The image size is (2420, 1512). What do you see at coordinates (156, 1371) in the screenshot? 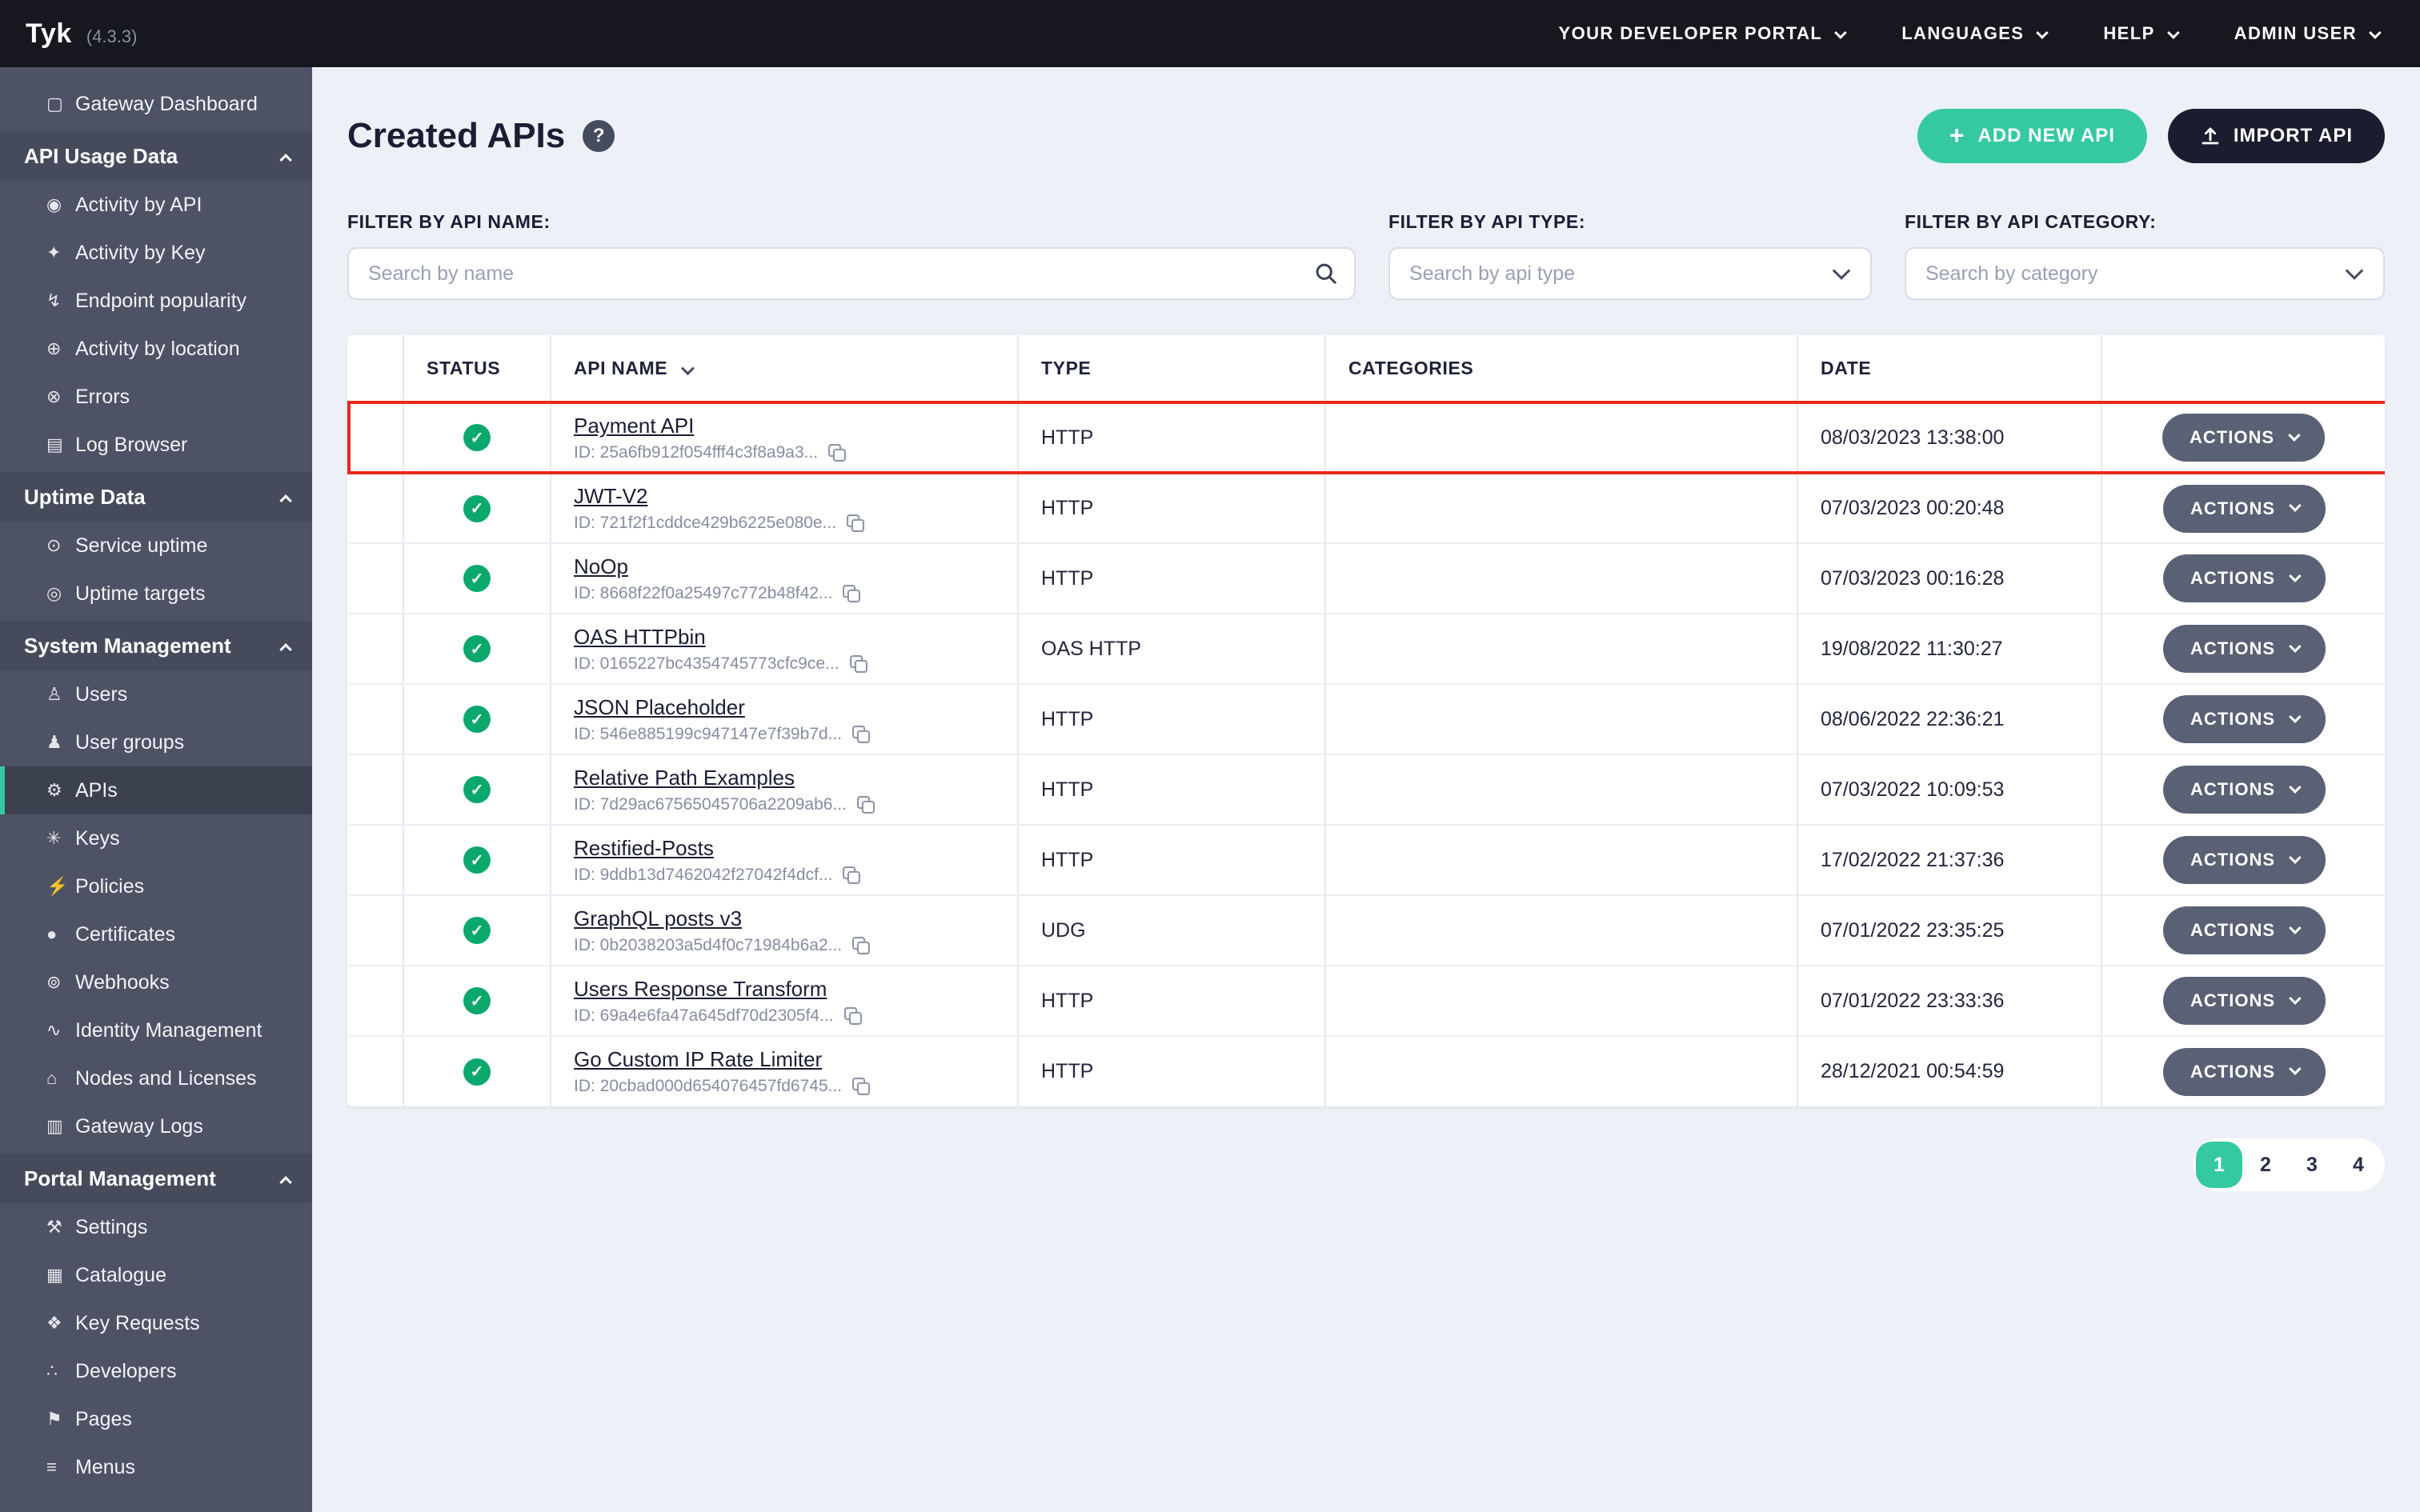
I see `sidebar-item-developers: ∴ Developers` at bounding box center [156, 1371].